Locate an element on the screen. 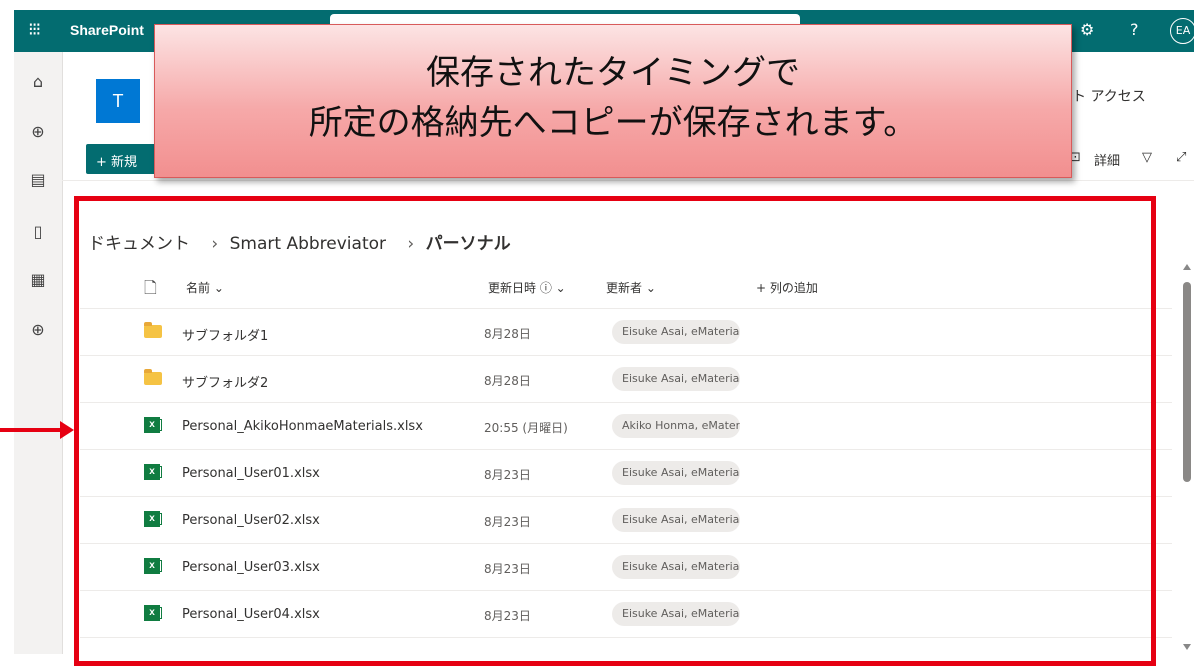 The height and width of the screenshot is (666, 1194). scrollbar is located at coordinates (1187, 458).